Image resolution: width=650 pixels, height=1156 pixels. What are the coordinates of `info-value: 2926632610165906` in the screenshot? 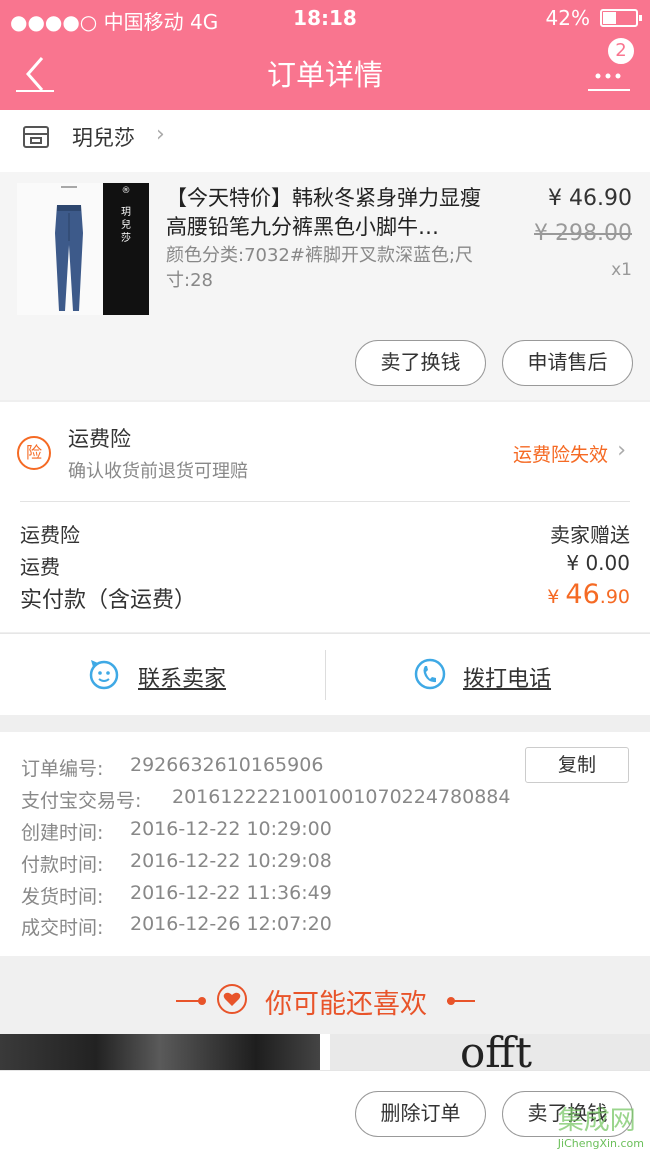 It's located at (227, 765).